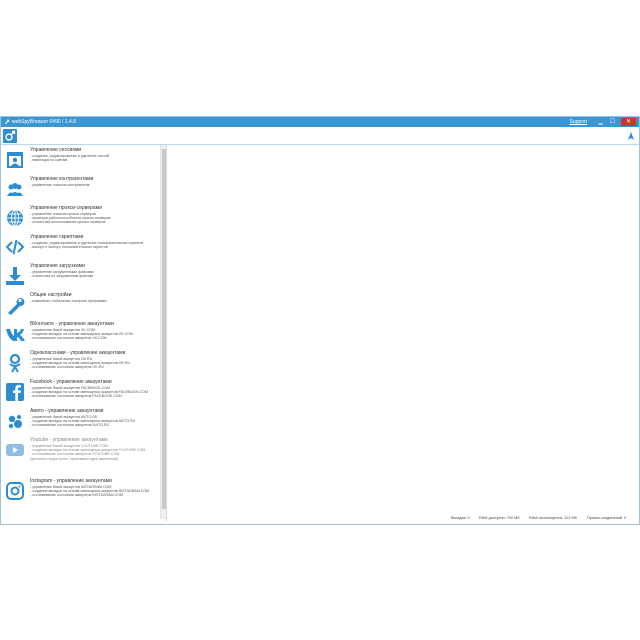  What do you see at coordinates (71, 382) in the screenshot?
I see `sidebar-item-title: Facebook - управление аккаунтами` at bounding box center [71, 382].